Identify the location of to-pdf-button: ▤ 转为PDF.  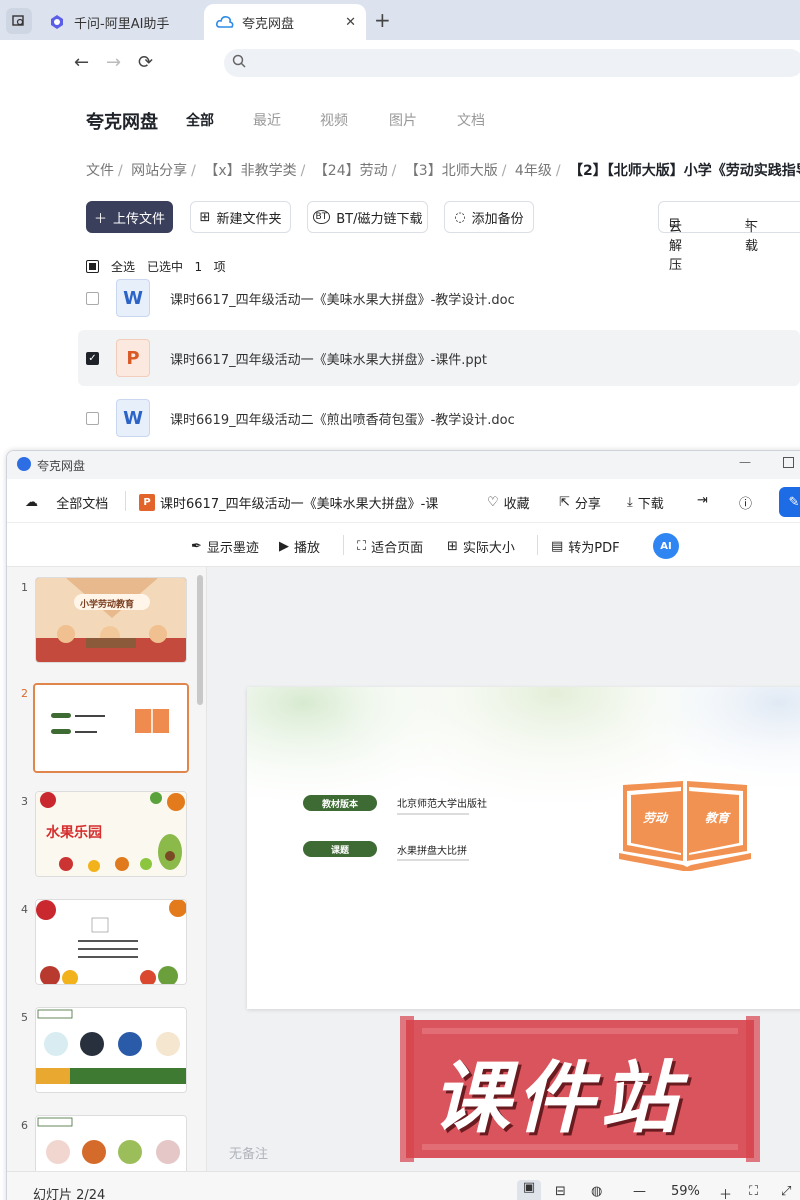
(585, 546).